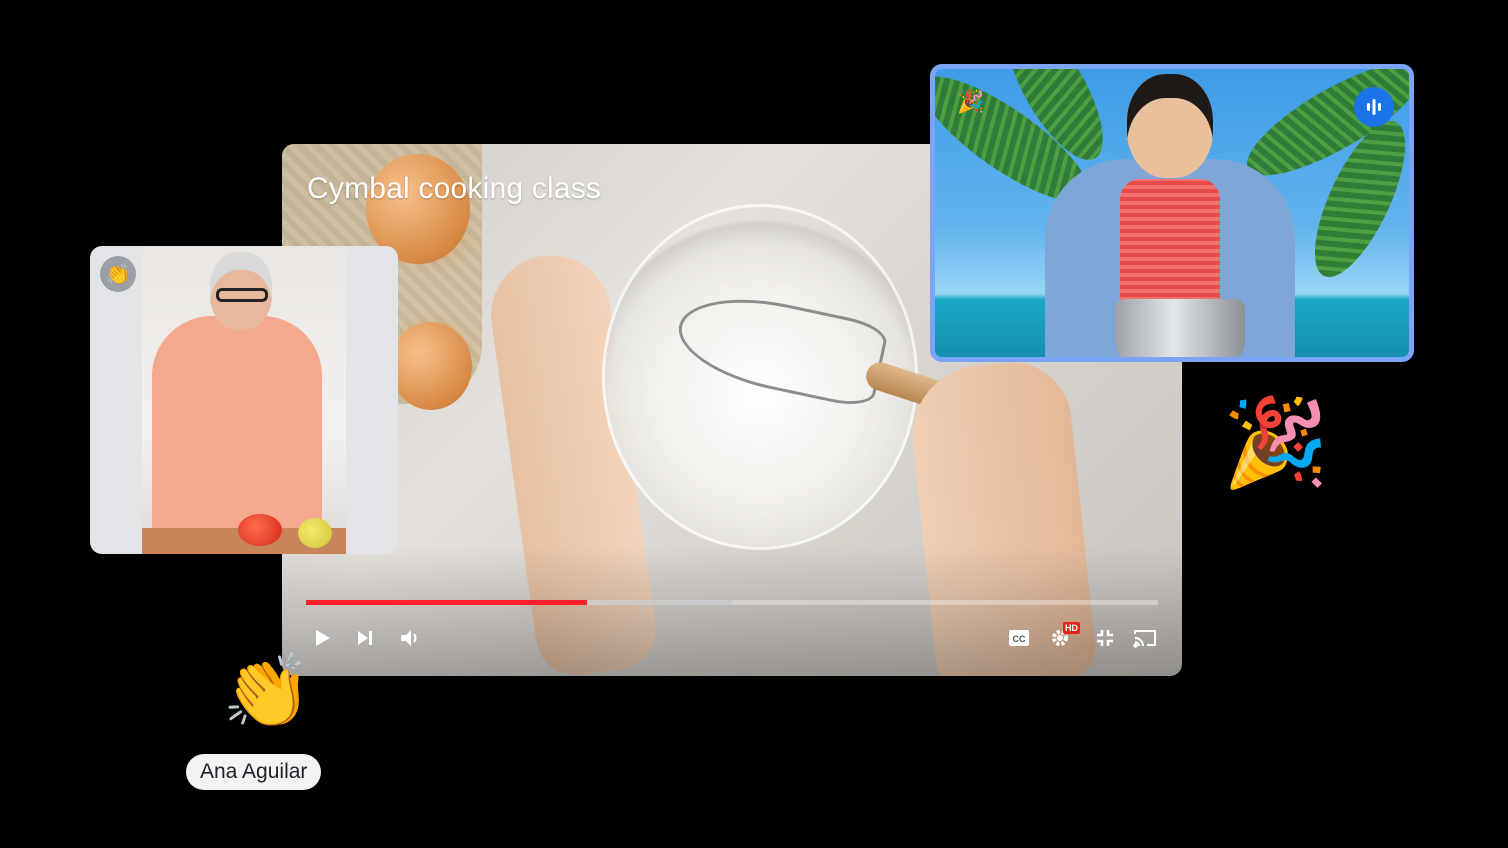 Image resolution: width=1508 pixels, height=848 pixels. What do you see at coordinates (290, 661) in the screenshot?
I see `sparkle-icon` at bounding box center [290, 661].